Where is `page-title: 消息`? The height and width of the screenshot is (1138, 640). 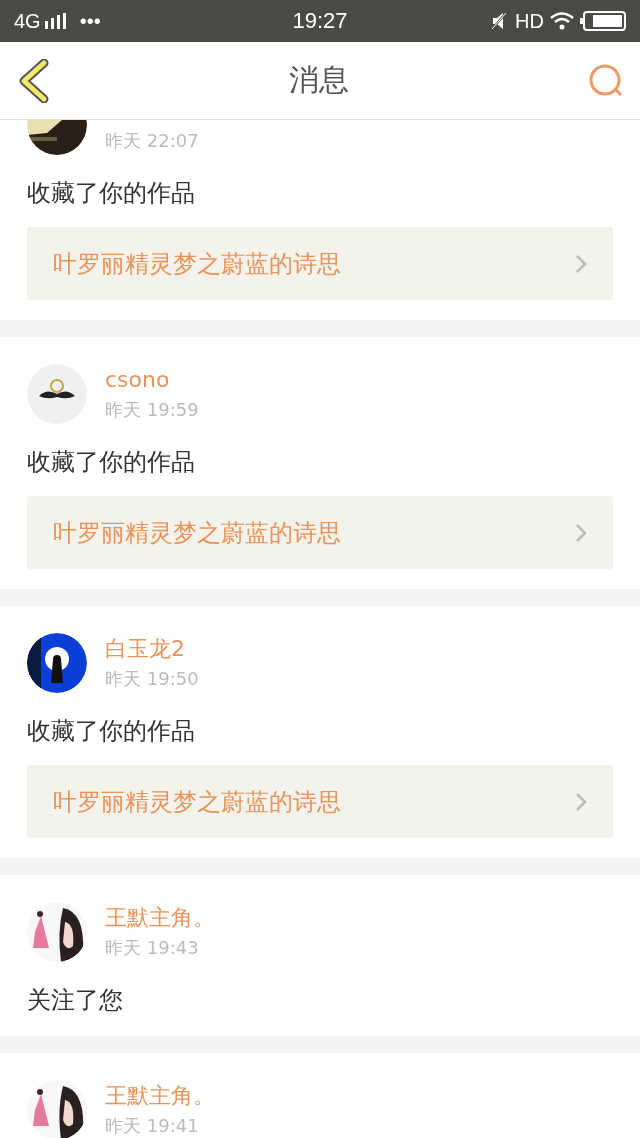 page-title: 消息 is located at coordinates (319, 80).